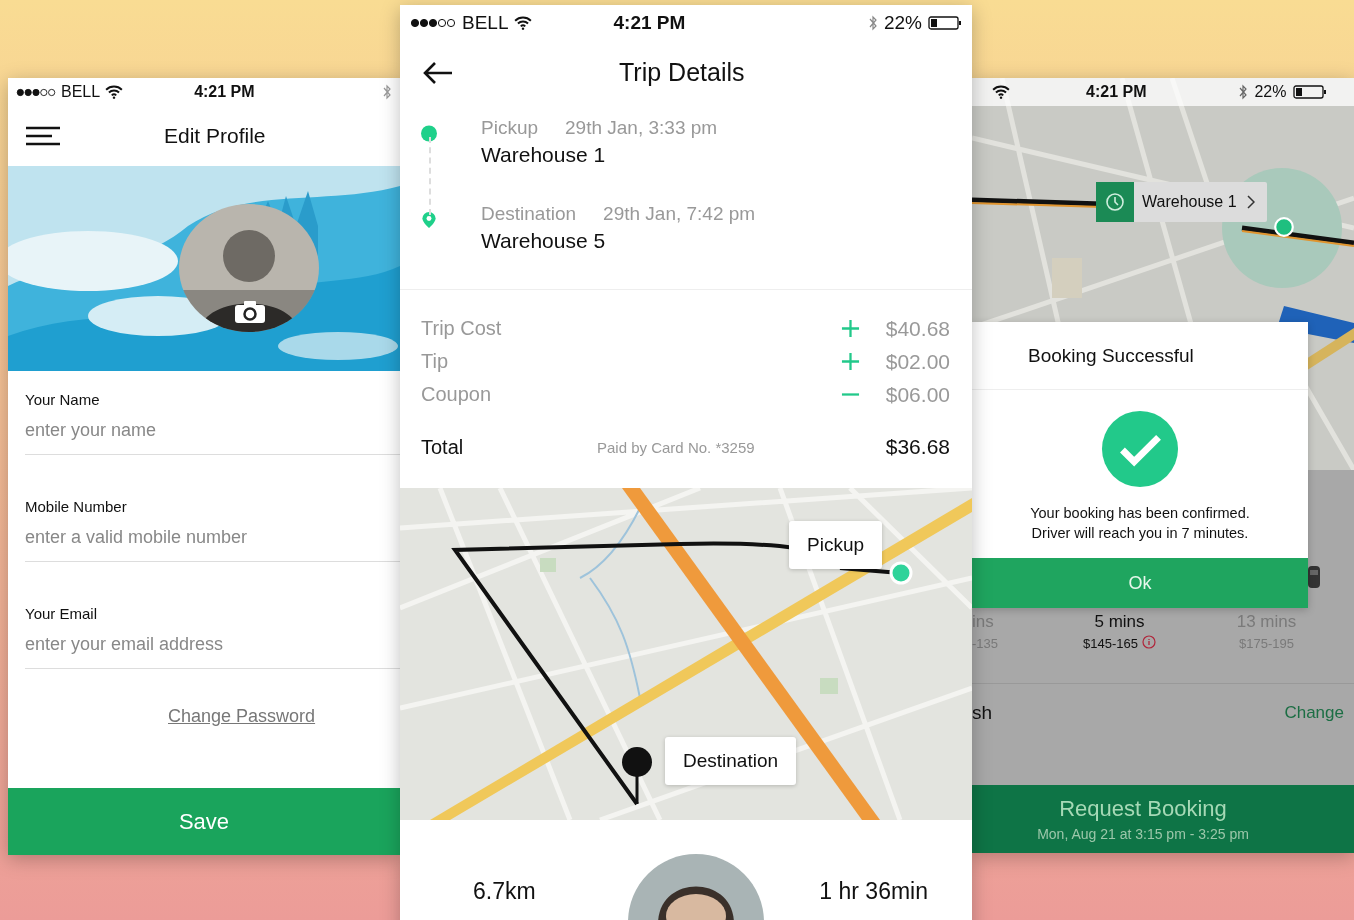 This screenshot has width=1354, height=920. What do you see at coordinates (212, 538) in the screenshot?
I see `input-field: enter a valid mobile number` at bounding box center [212, 538].